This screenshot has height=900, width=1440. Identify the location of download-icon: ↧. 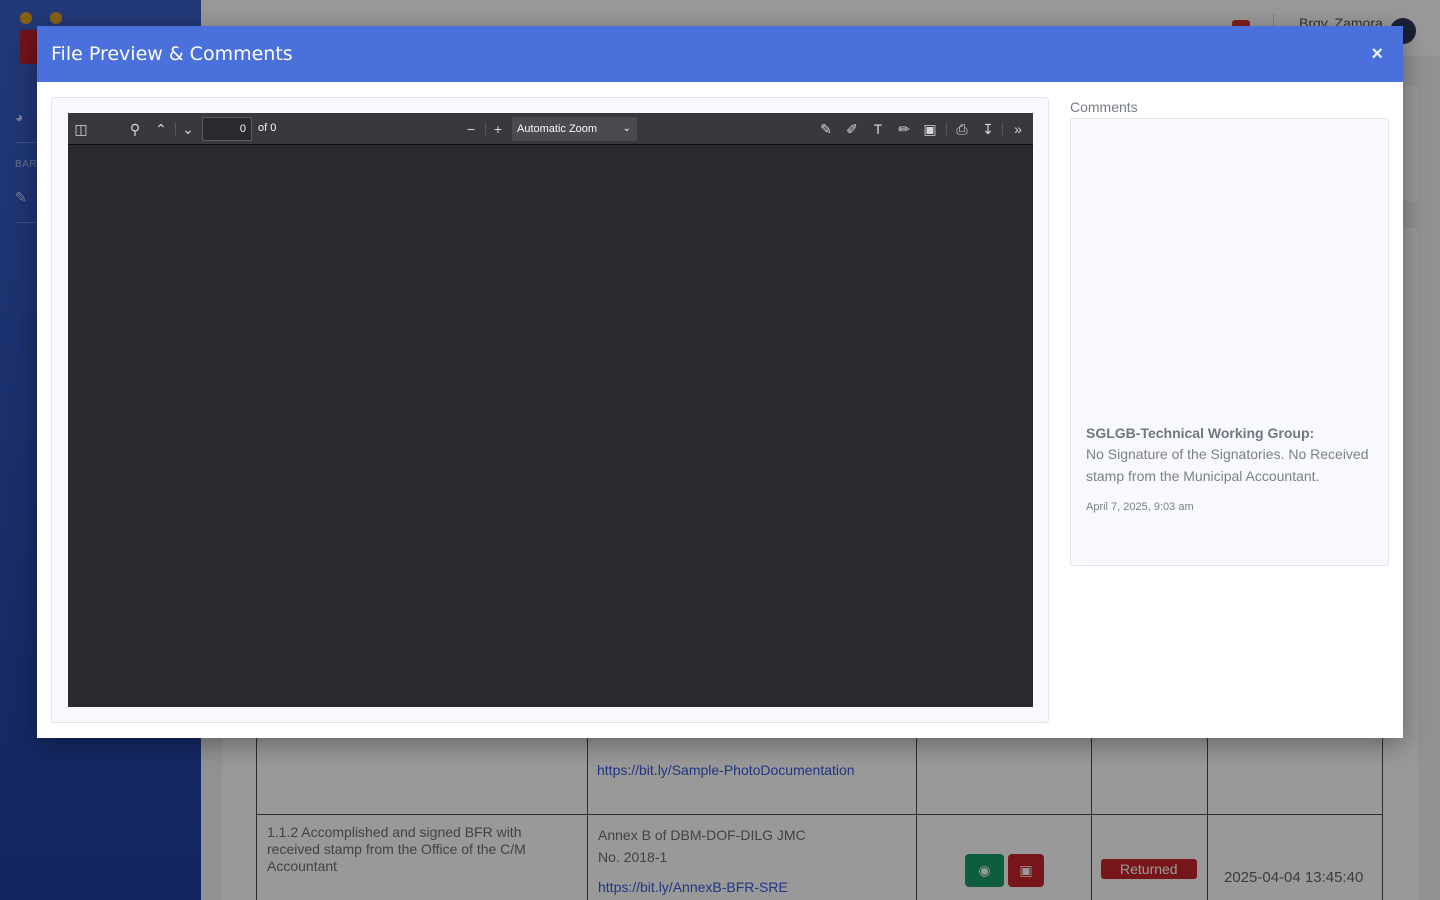
(988, 129).